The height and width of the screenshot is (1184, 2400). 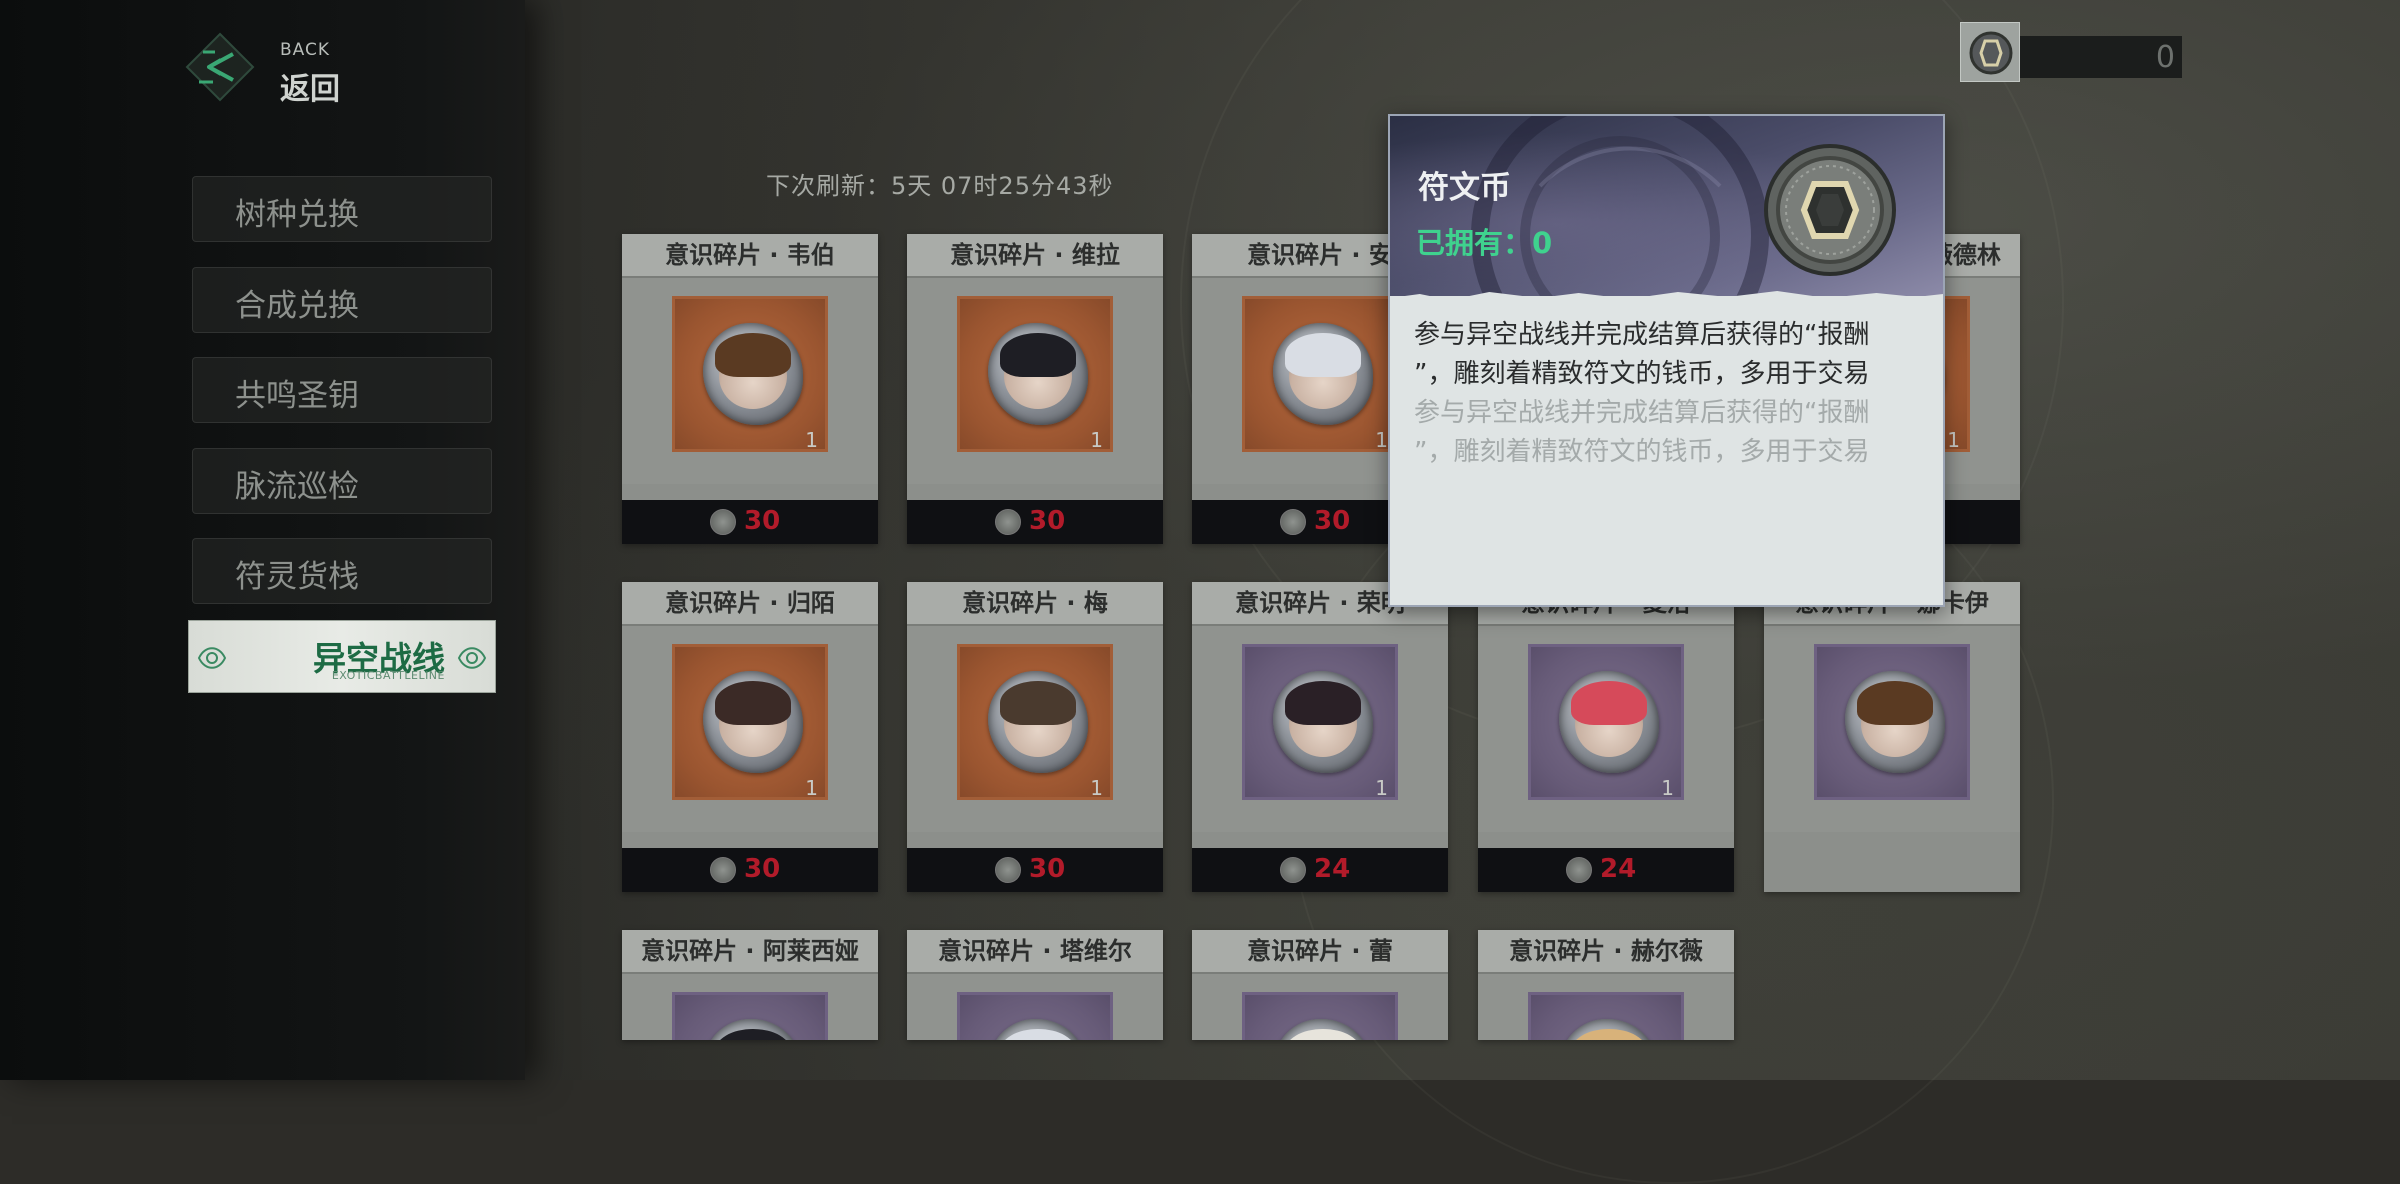 I want to click on shop-item-card: 意识碎片 · 娜卡伊, so click(x=1892, y=737).